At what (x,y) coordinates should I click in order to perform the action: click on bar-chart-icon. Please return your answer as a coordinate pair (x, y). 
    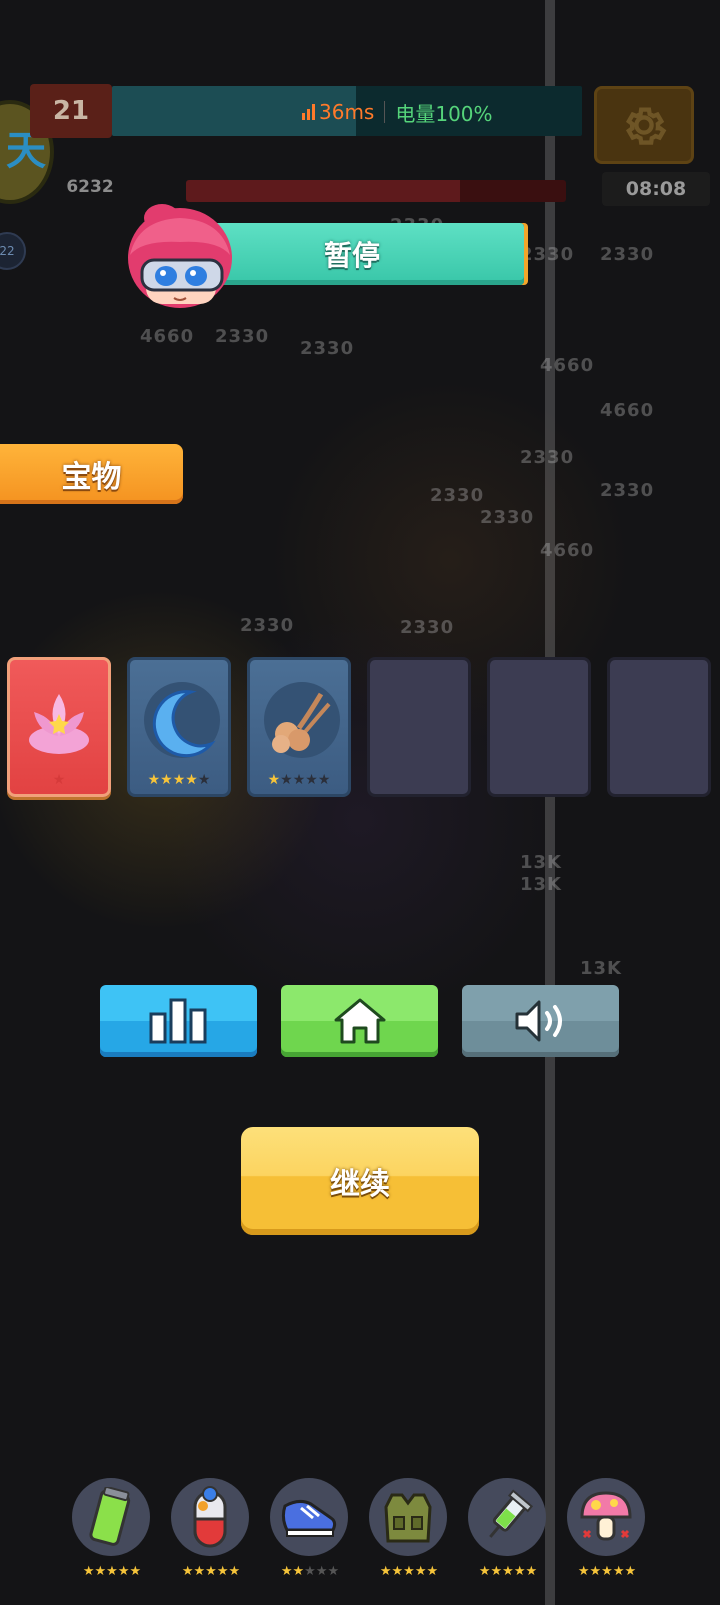
    Looking at the image, I should click on (177, 1021).